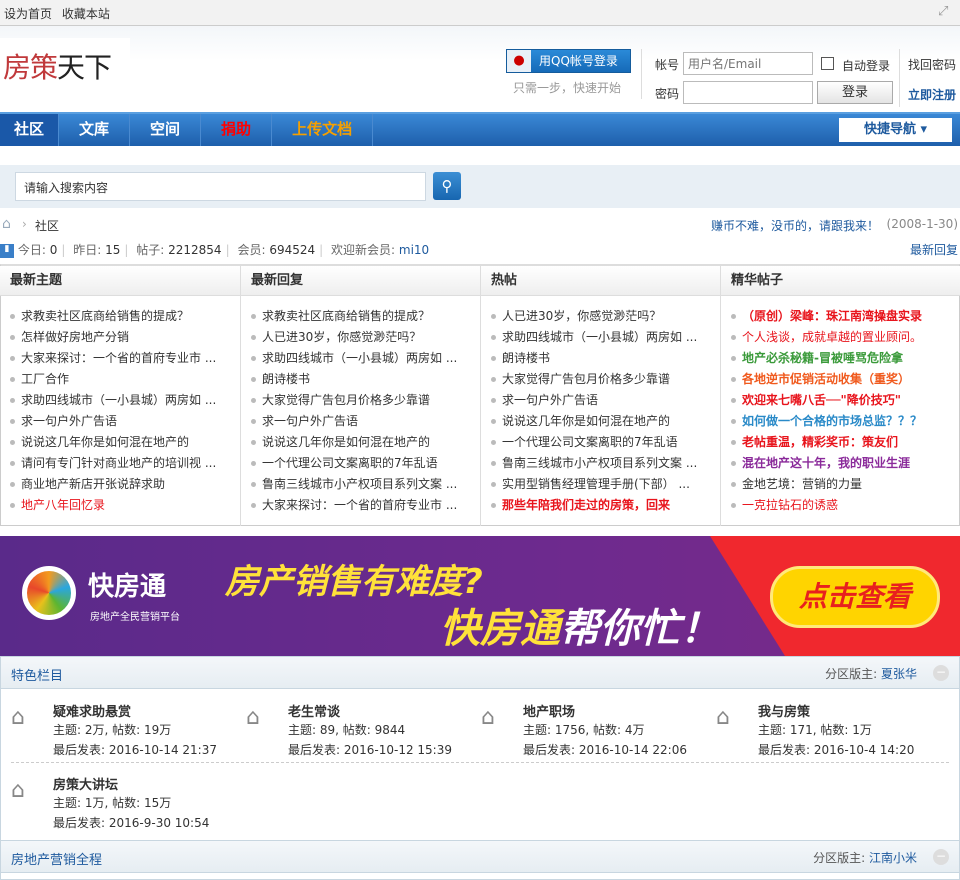 The width and height of the screenshot is (960, 880). Describe the element at coordinates (56, 858) in the screenshot. I see `section-title: 房地产营销全程` at that location.